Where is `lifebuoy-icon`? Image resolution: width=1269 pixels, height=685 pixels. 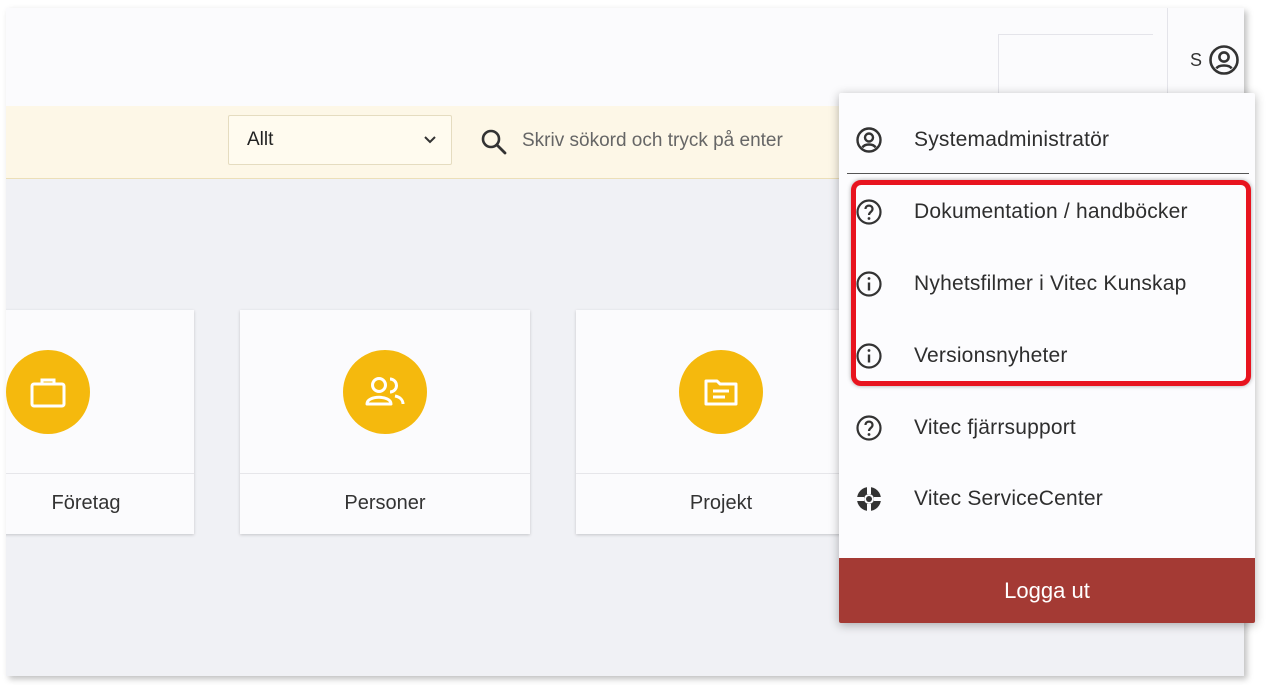 lifebuoy-icon is located at coordinates (869, 499).